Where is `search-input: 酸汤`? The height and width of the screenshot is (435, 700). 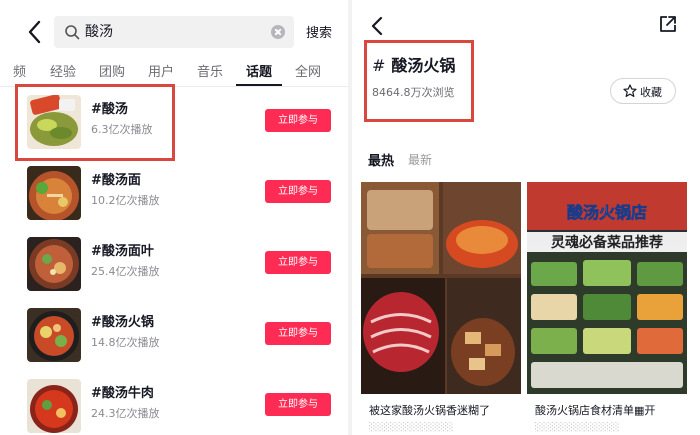
search-input: 酸汤 is located at coordinates (174, 32).